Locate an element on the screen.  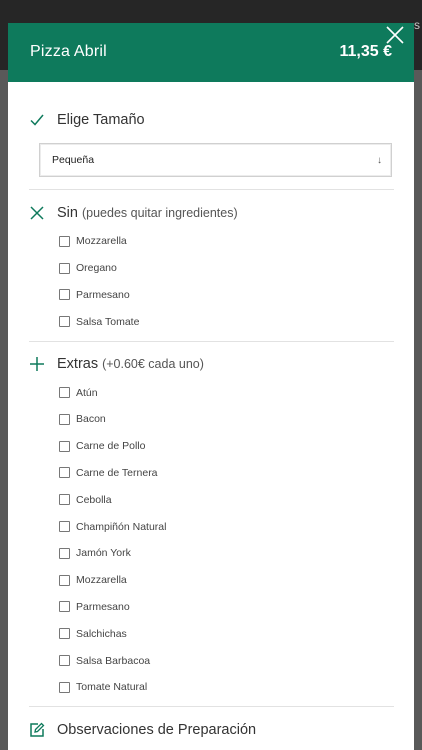
modal-header: Pizza Abril 11,35 € is located at coordinates (211, 52).